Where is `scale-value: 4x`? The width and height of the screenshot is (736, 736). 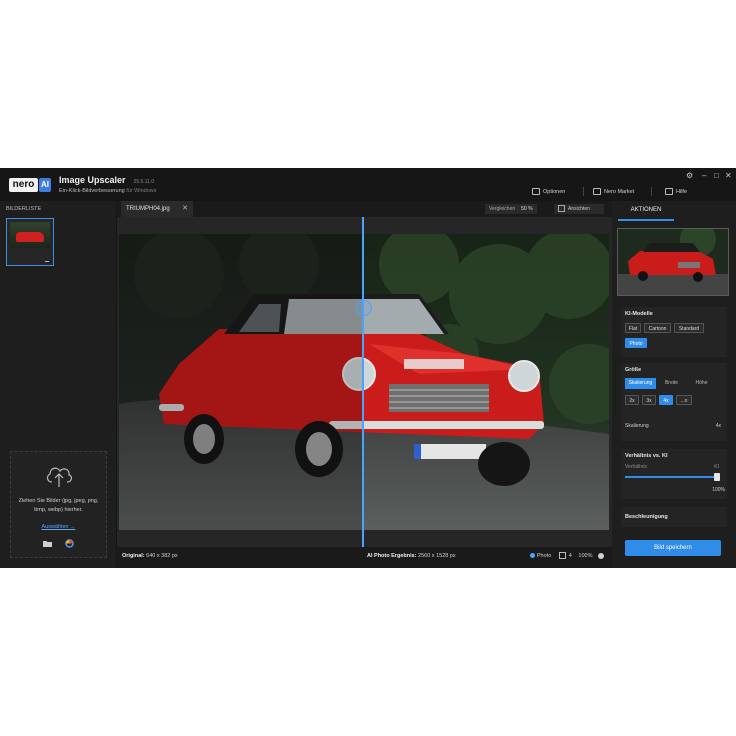
scale-value: 4x is located at coordinates (718, 426).